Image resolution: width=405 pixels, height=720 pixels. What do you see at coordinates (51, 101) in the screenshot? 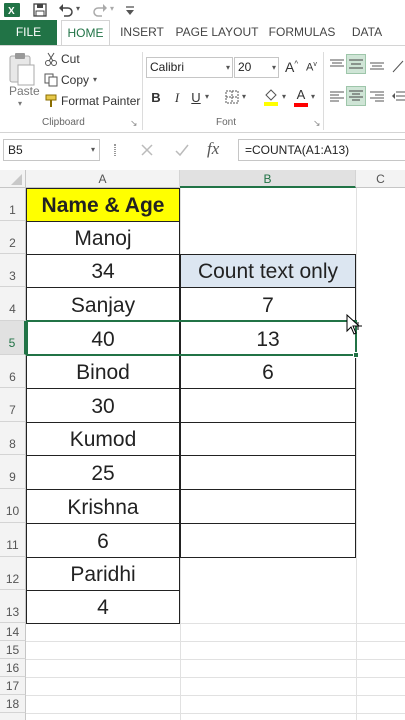
I see `format-painter-icon` at bounding box center [51, 101].